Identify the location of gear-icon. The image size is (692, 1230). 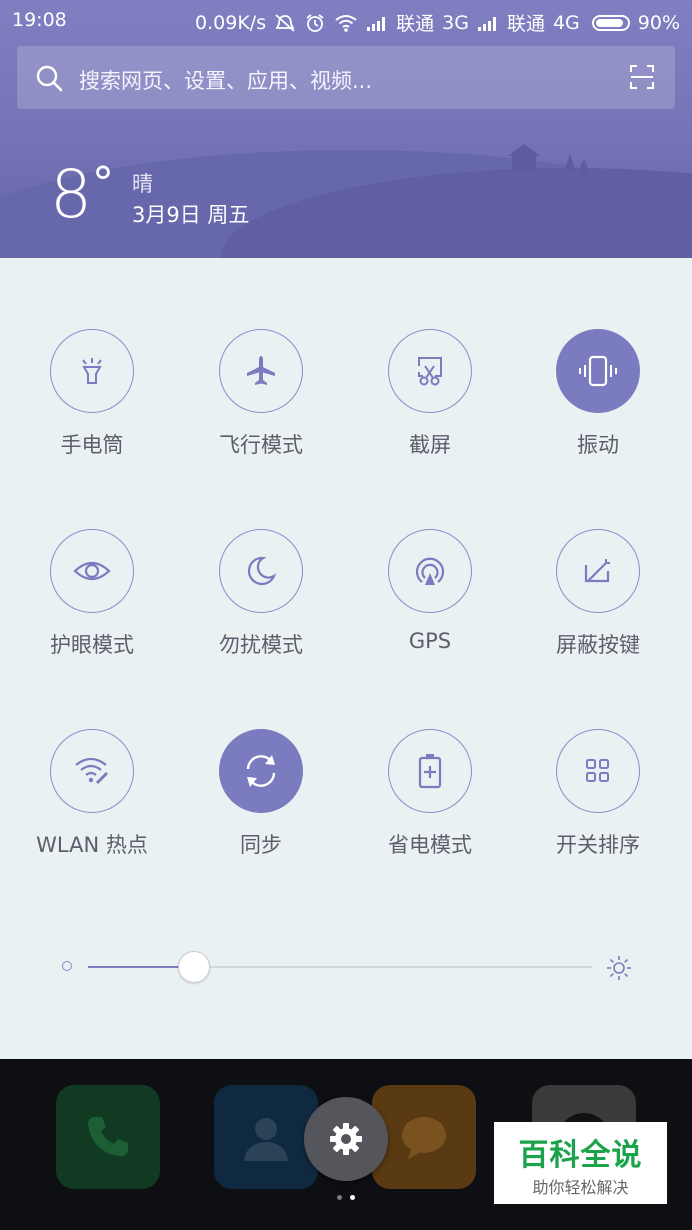
(346, 1139).